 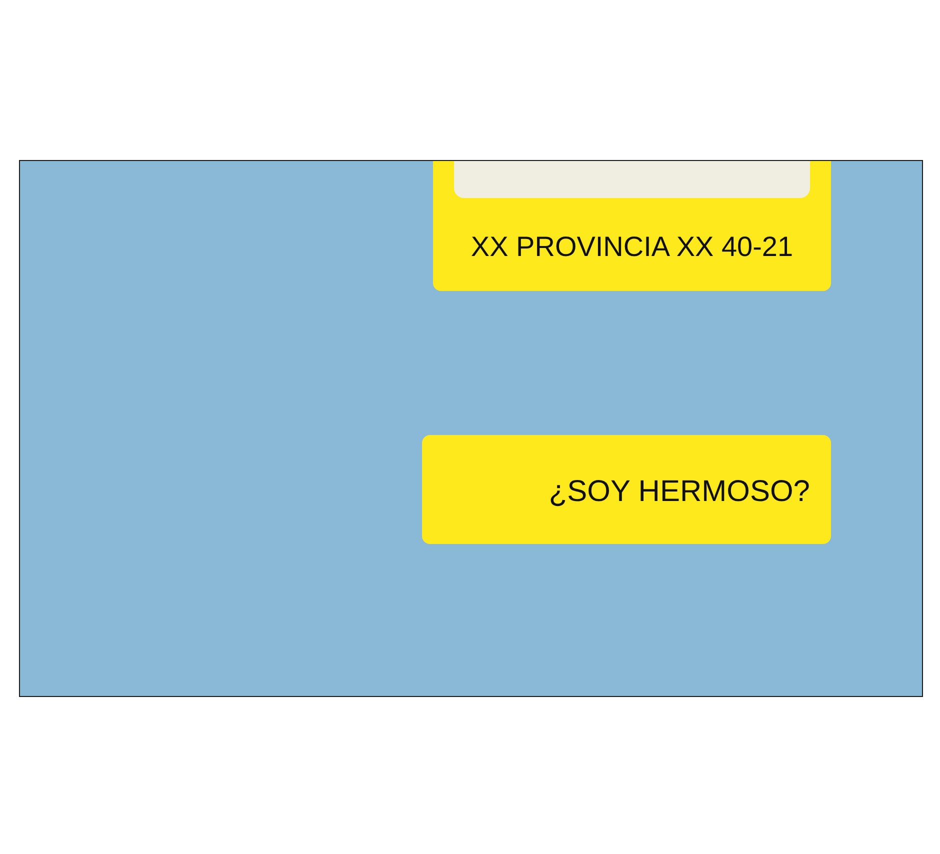 What do you see at coordinates (679, 492) in the screenshot?
I see `message-text: ¿SOY HERMOSO?` at bounding box center [679, 492].